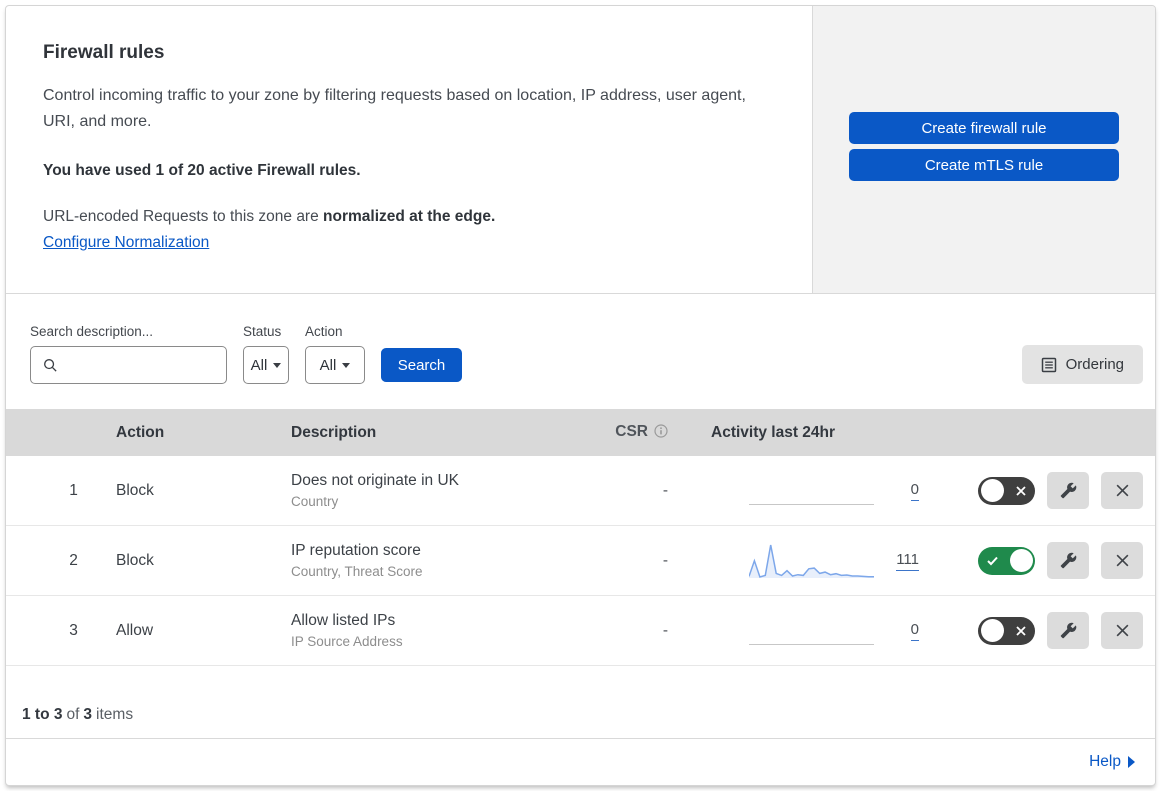  I want to click on rule-criteria: Country, Threat Score, so click(357, 571).